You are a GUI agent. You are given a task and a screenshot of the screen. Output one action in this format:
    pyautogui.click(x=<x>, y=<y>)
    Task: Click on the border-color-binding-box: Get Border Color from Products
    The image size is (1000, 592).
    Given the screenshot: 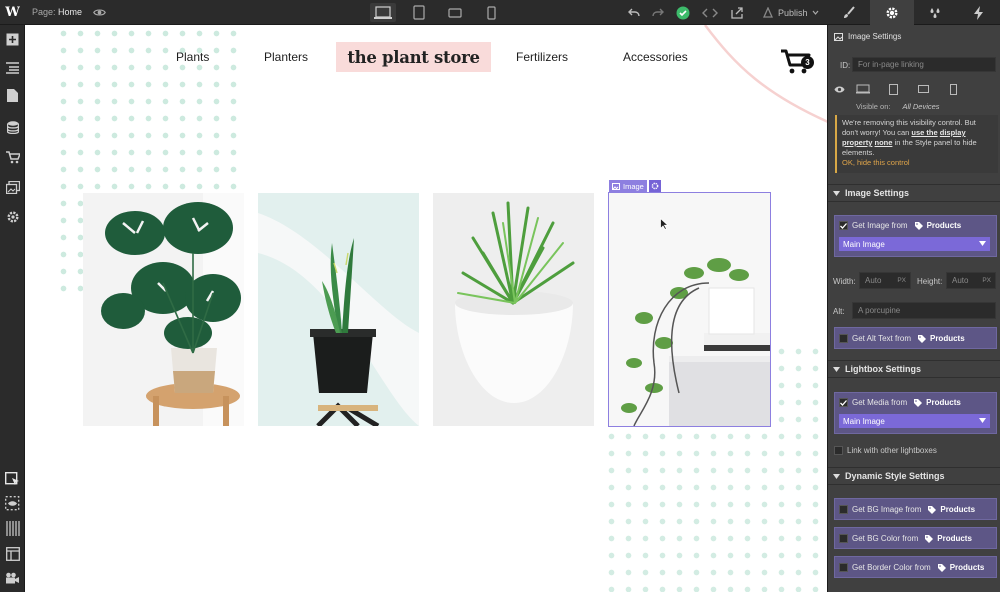 What is the action you would take?
    pyautogui.click(x=915, y=567)
    